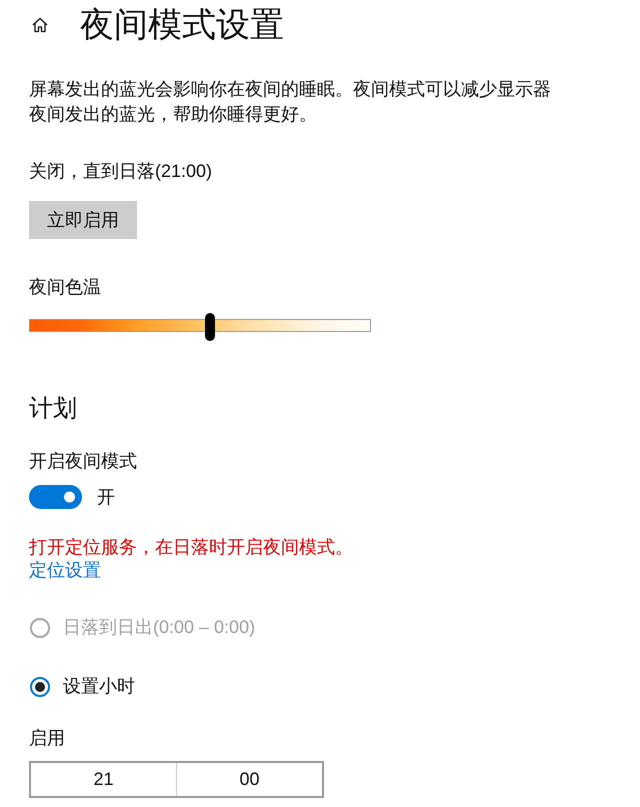 The image size is (640, 807). What do you see at coordinates (191, 547) in the screenshot?
I see `warning-text: 打开定位服务，在日落时开启夜间模式。` at bounding box center [191, 547].